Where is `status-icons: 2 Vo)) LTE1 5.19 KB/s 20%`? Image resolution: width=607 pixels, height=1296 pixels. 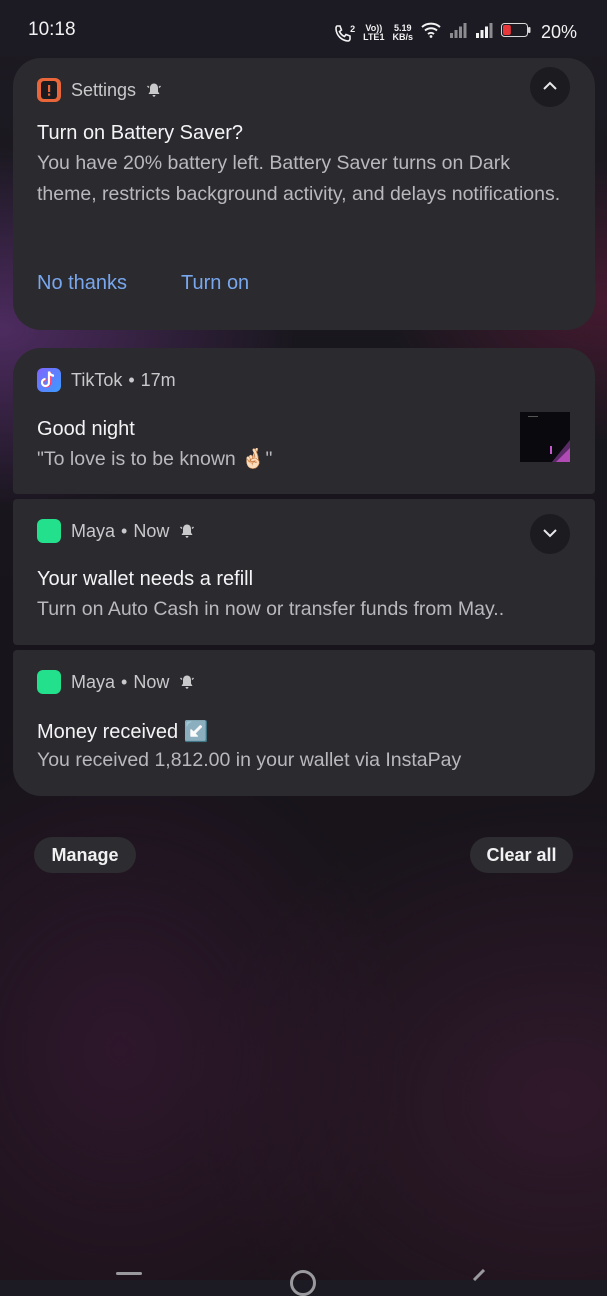
status-icons: 2 Vo)) LTE1 5.19 KB/s 20% is located at coordinates (455, 32).